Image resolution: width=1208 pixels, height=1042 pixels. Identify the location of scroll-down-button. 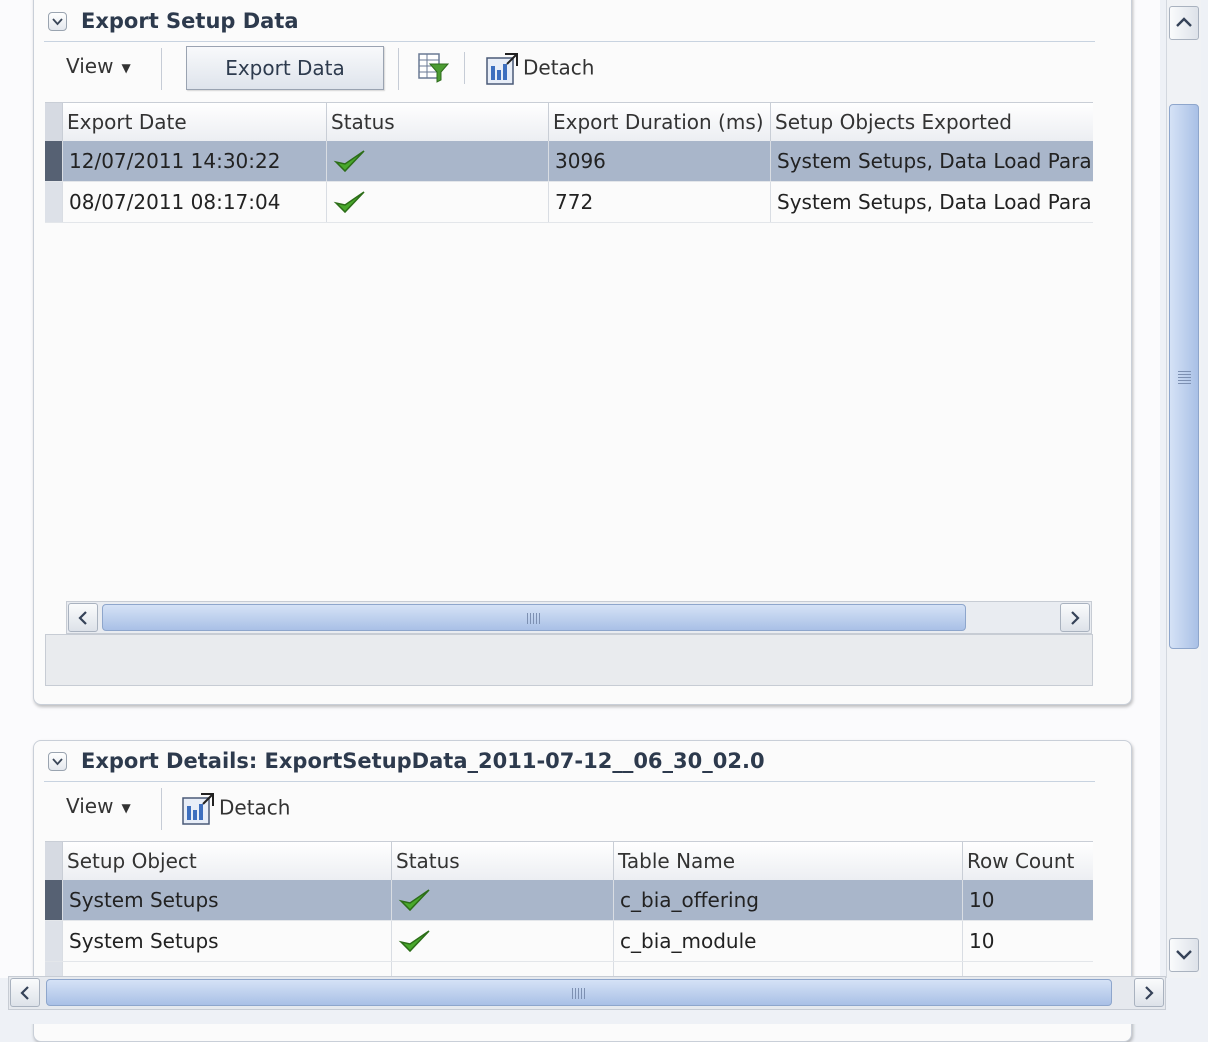
(1184, 955).